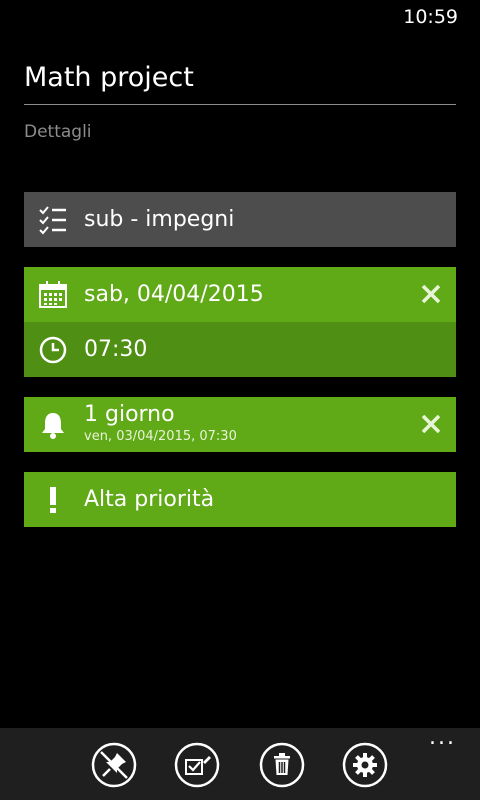 The height and width of the screenshot is (800, 480). I want to click on unpin-button, so click(114, 765).